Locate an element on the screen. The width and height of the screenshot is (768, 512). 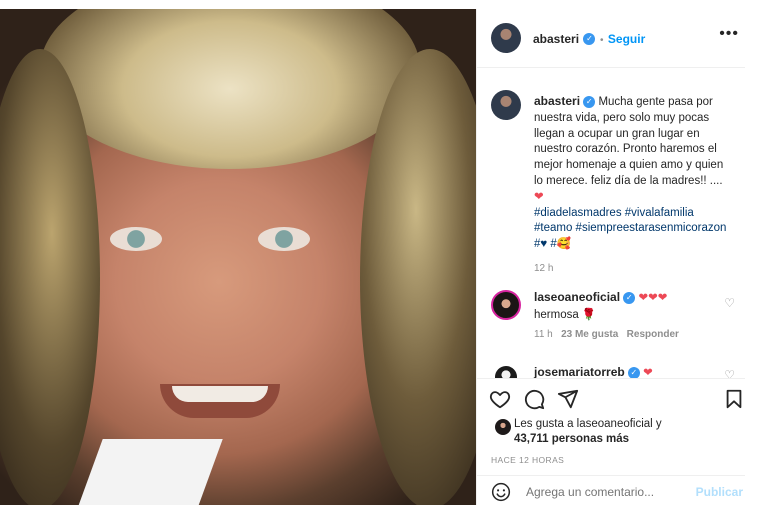
save-bookmark-icon is located at coordinates (734, 399).